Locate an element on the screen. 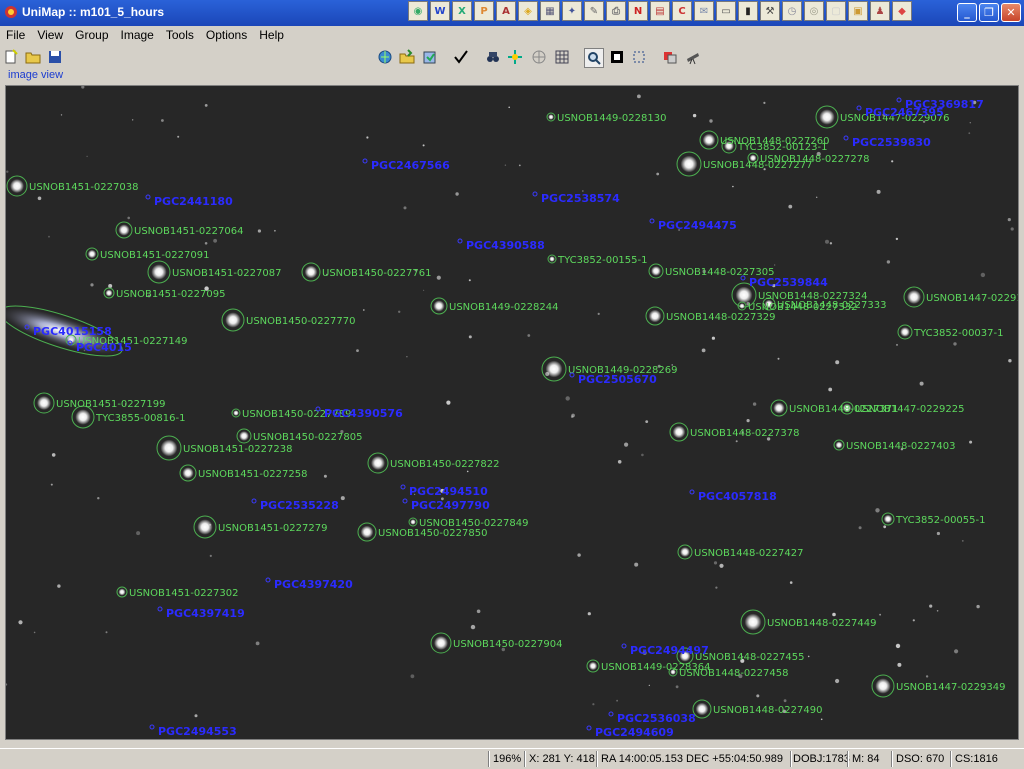 The width and height of the screenshot is (1024, 769). edit-icon: ✎ is located at coordinates (594, 11).